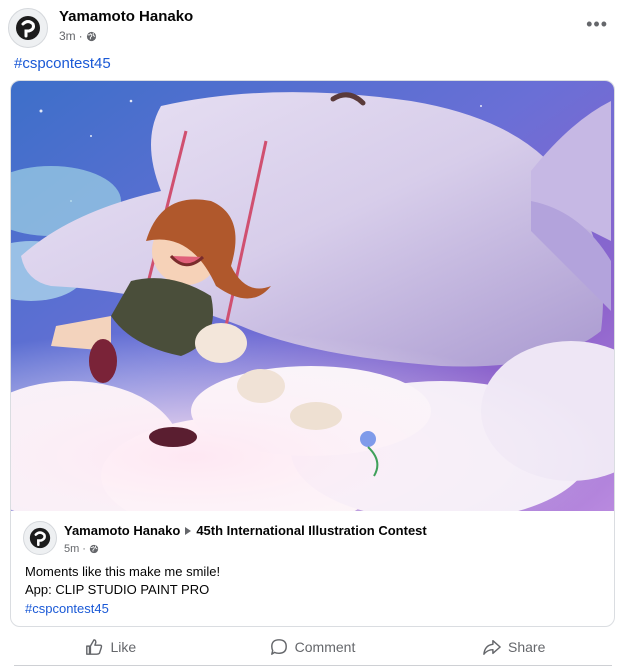  I want to click on shared-hashtag-link: #cspcontest45, so click(67, 608).